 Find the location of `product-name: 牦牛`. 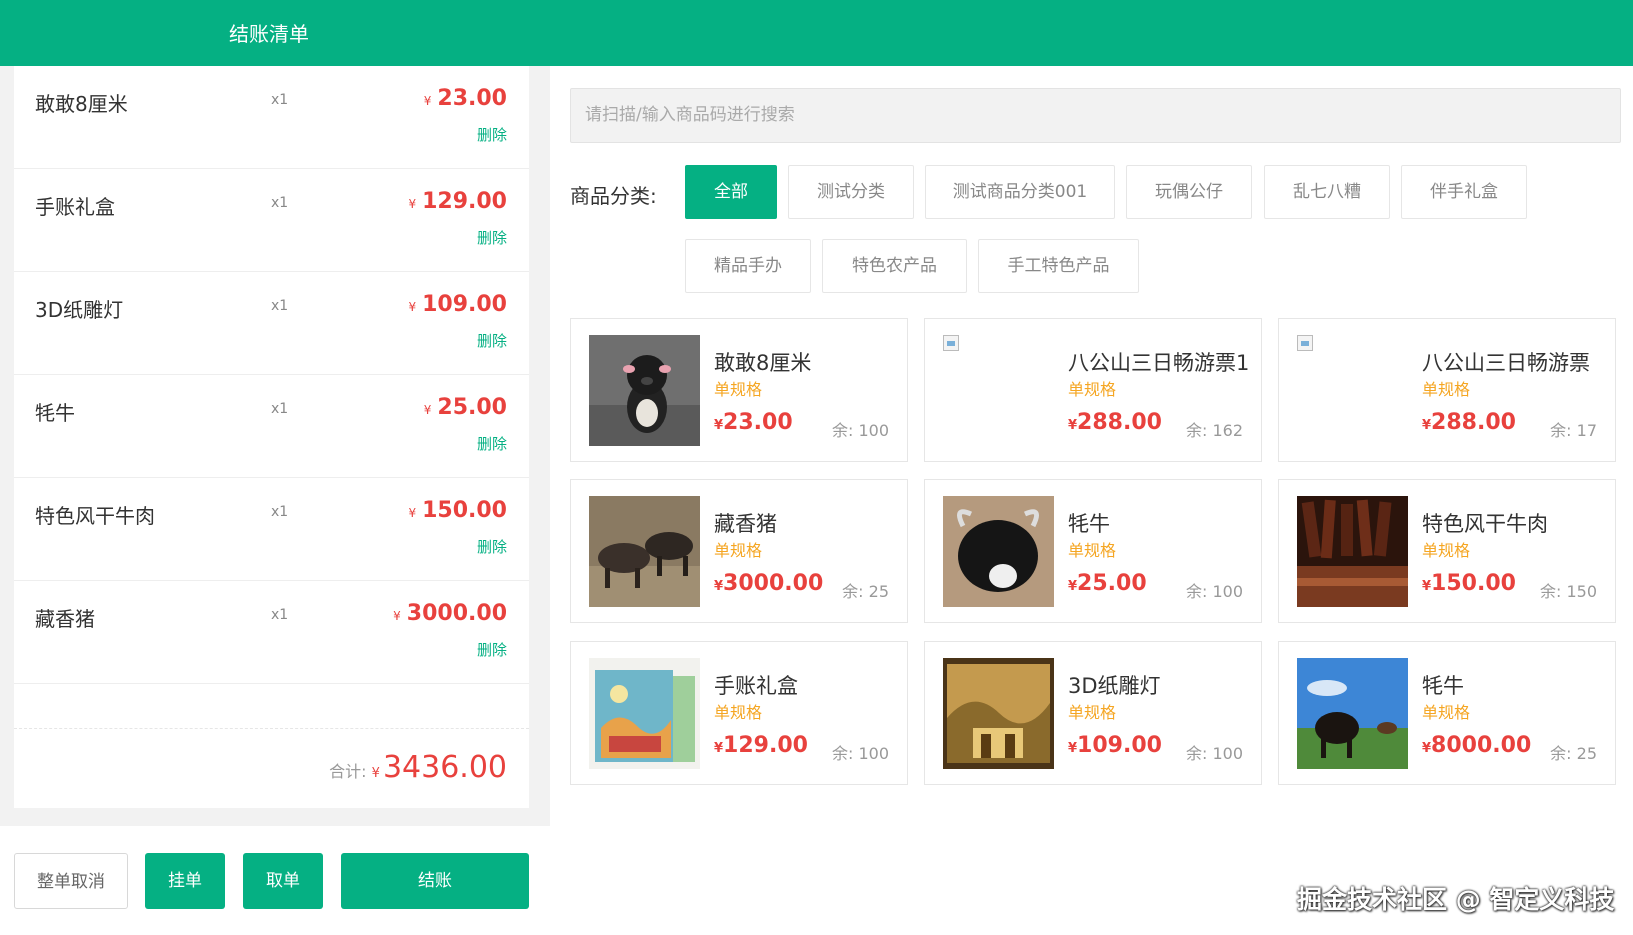

product-name: 牦牛 is located at coordinates (1089, 524).